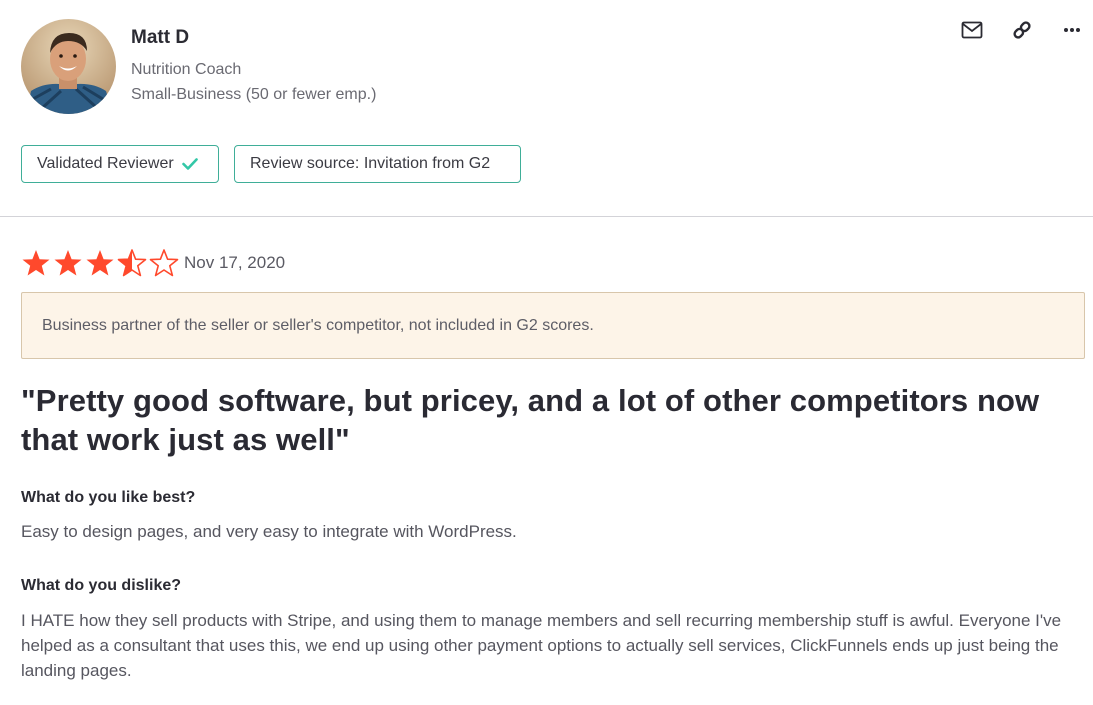 This screenshot has height=705, width=1093. Describe the element at coordinates (186, 69) in the screenshot. I see `reviewer-role: Nutrition Coach` at that location.